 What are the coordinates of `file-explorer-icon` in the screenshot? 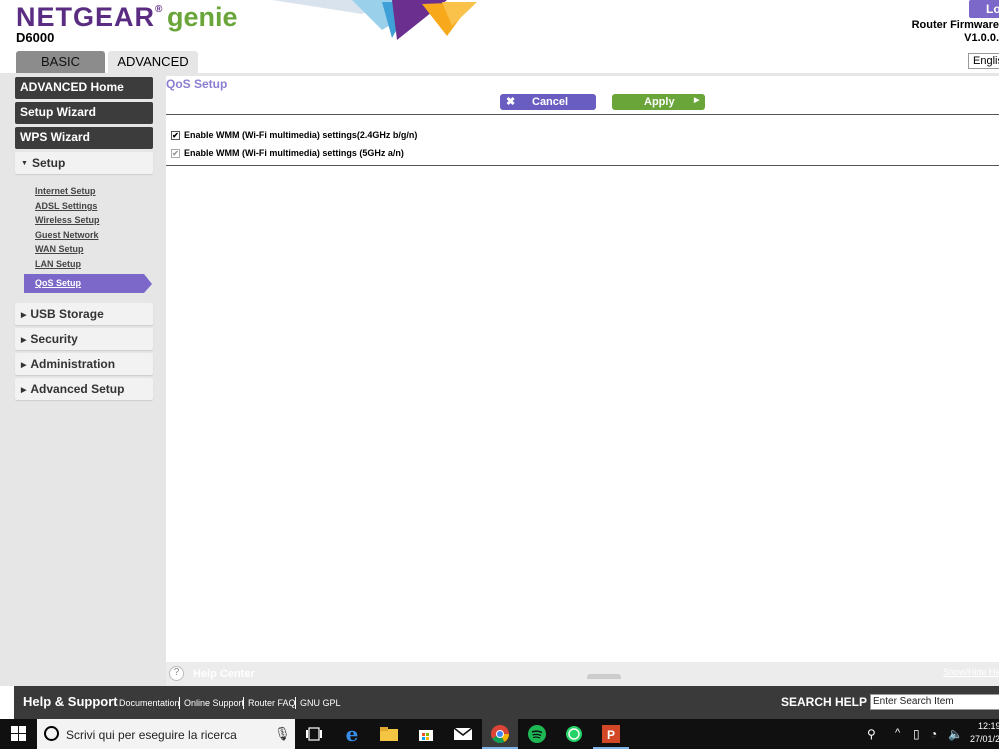 It's located at (389, 734).